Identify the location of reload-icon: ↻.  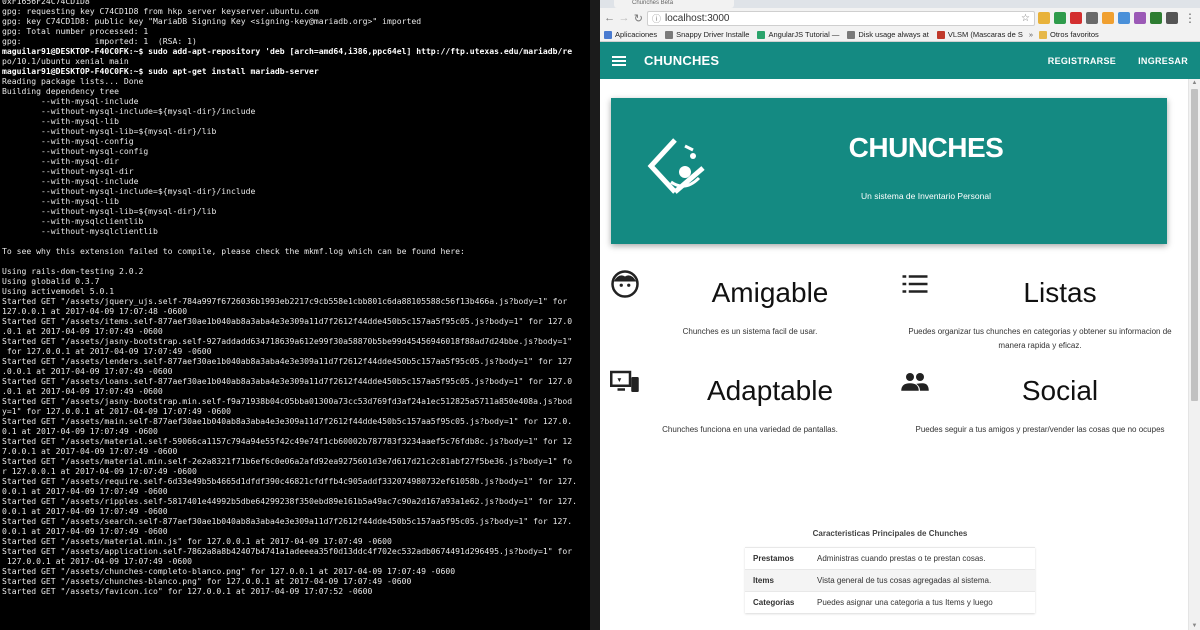
(638, 18).